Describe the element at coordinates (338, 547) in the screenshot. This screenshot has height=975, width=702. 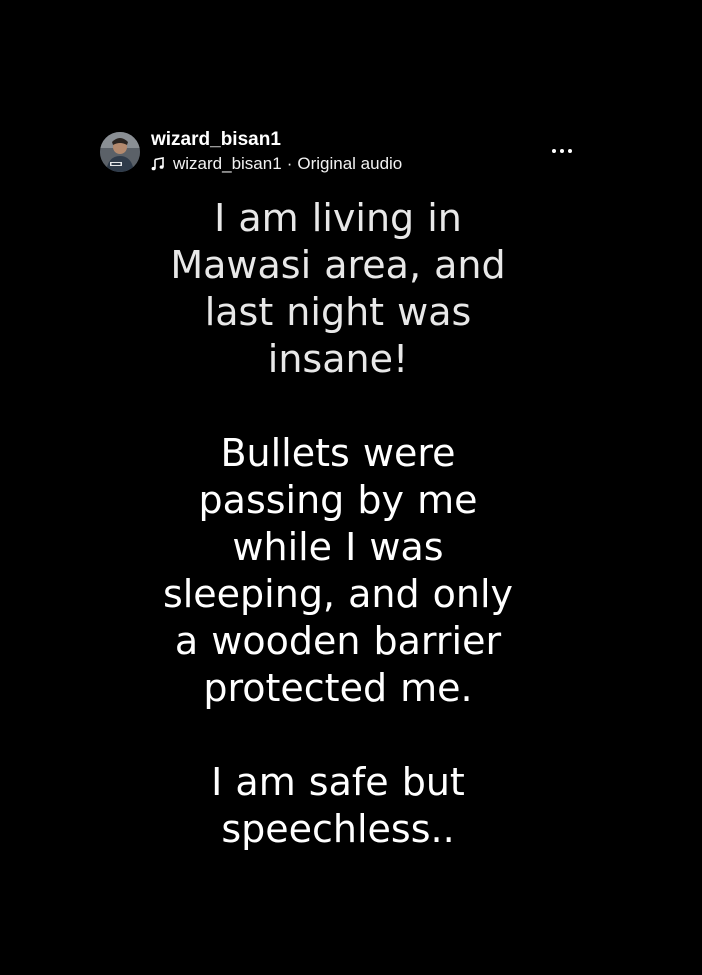
I see `caption-line: while I was` at that location.